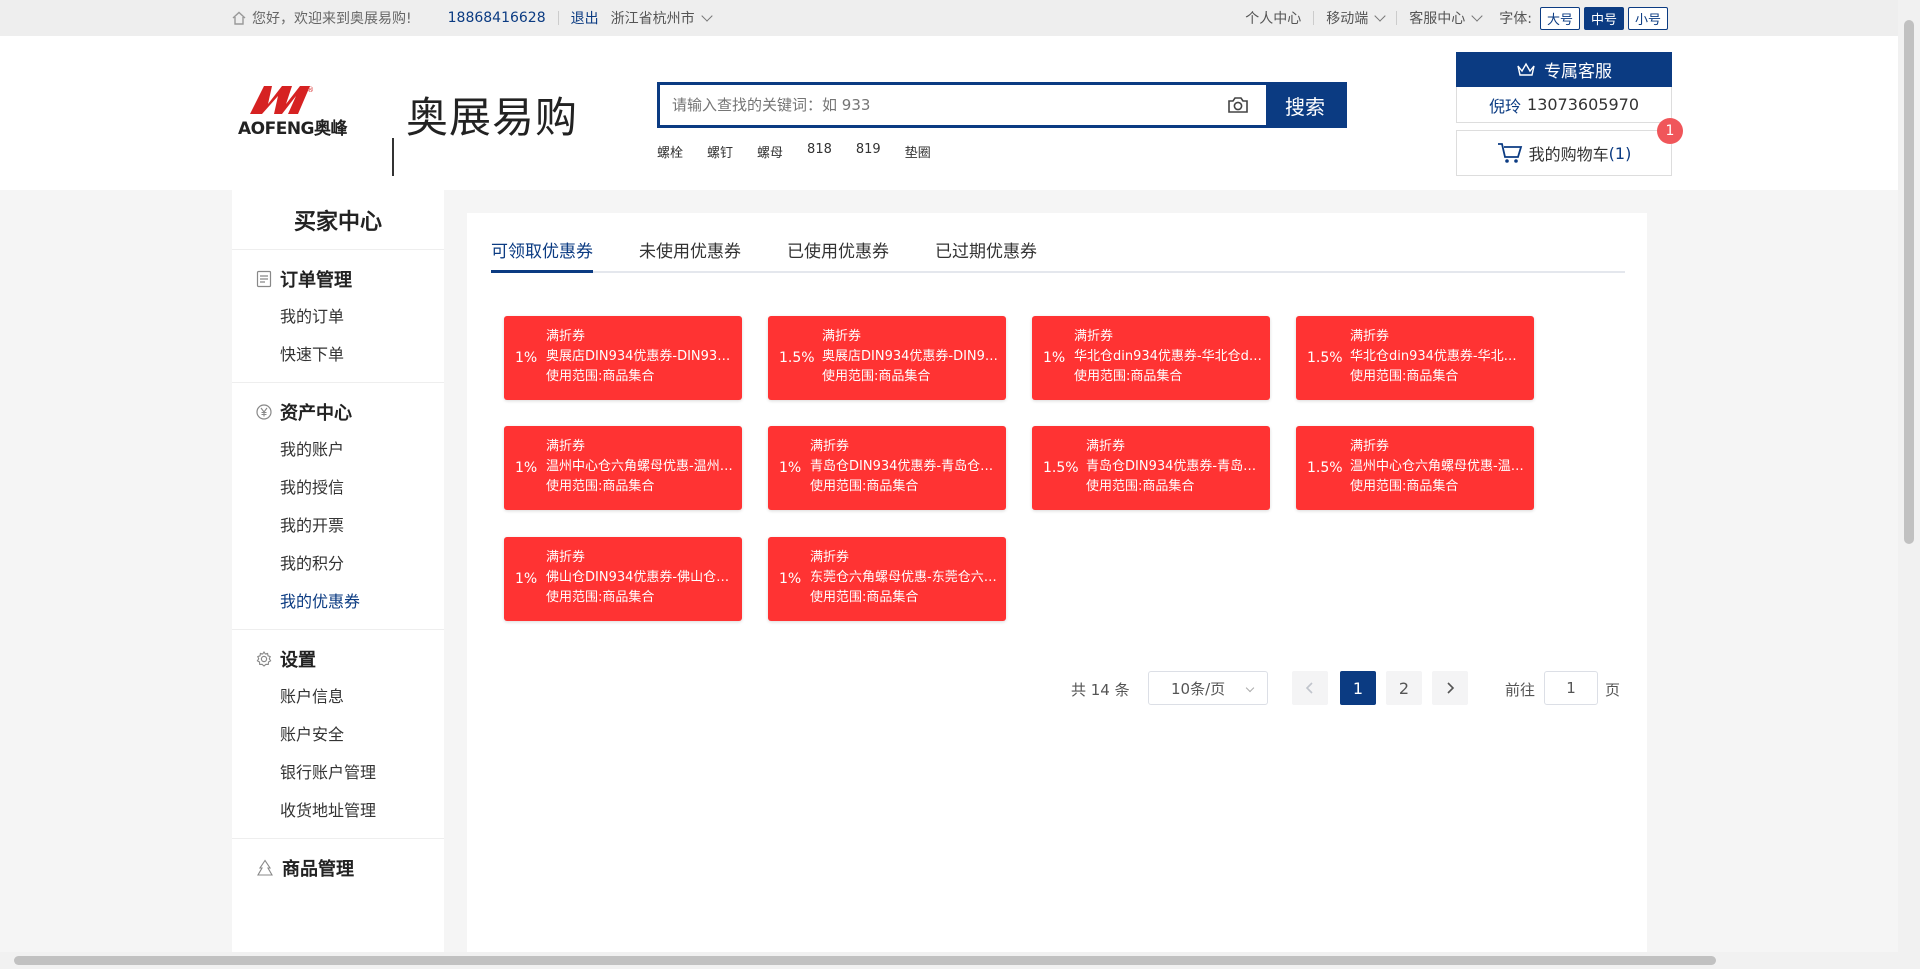  I want to click on pagination: 共 14 条 10条/页 1 2 前往 1 页, so click(1057, 689).